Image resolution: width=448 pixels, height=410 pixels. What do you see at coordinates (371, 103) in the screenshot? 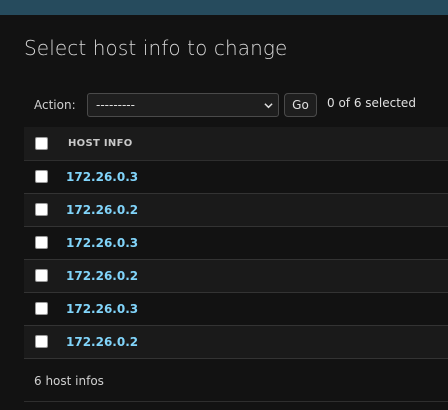
I see `selected-count: 0 of 6 selected` at bounding box center [371, 103].